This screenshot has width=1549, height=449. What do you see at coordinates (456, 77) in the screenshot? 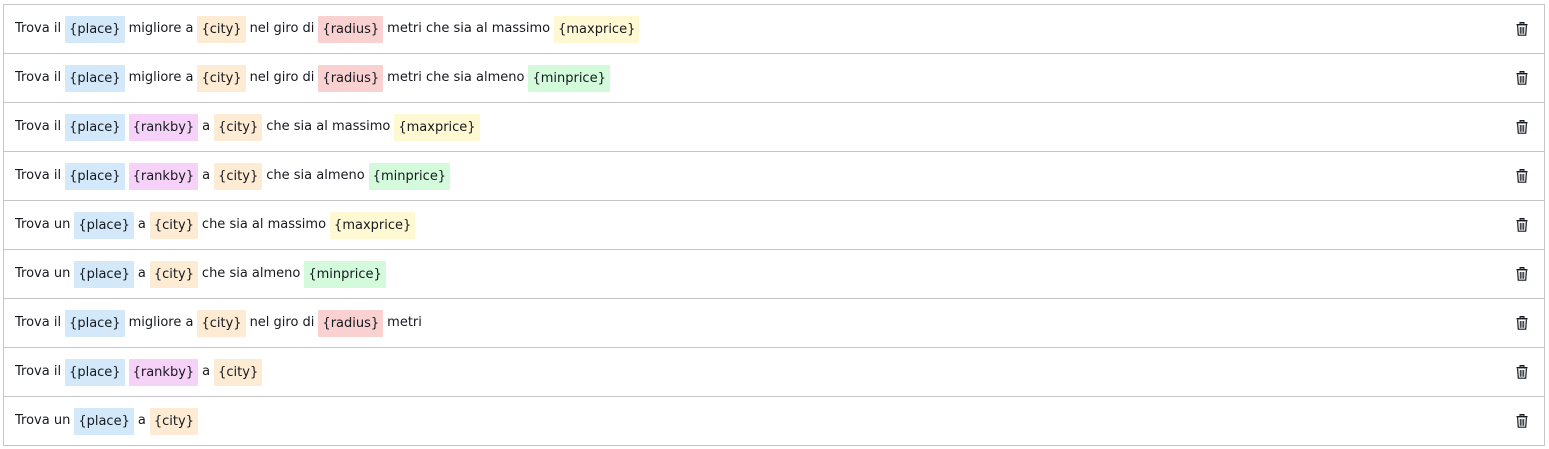
I see `utterance-word: metri che sia almeno` at bounding box center [456, 77].